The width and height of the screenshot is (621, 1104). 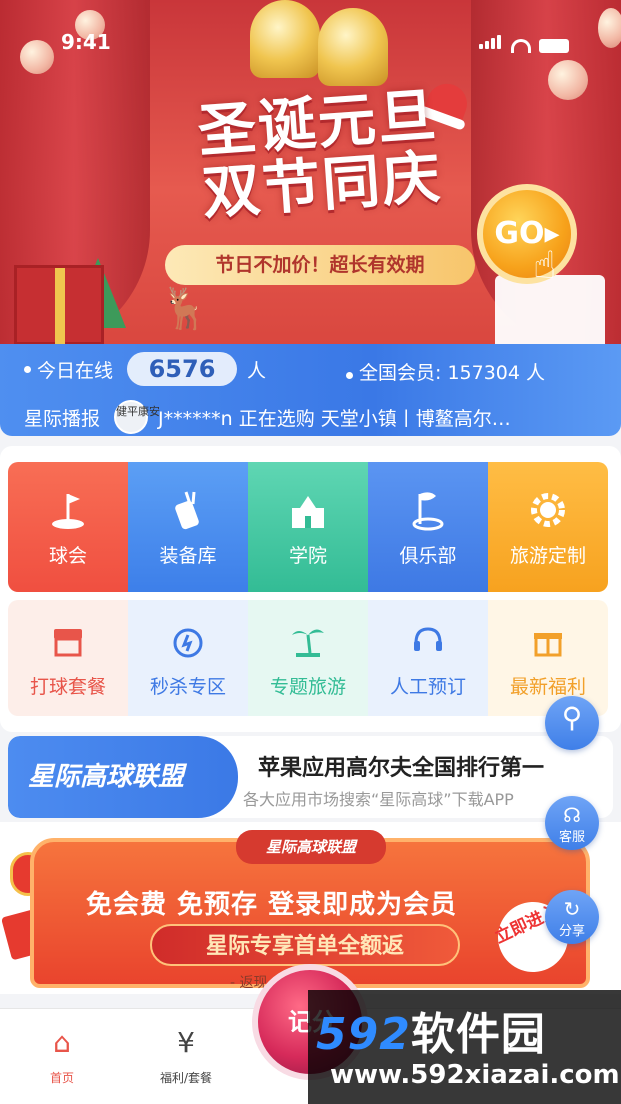 I want to click on nav-welfare: ¥ 福利/套餐, so click(x=186, y=1054).